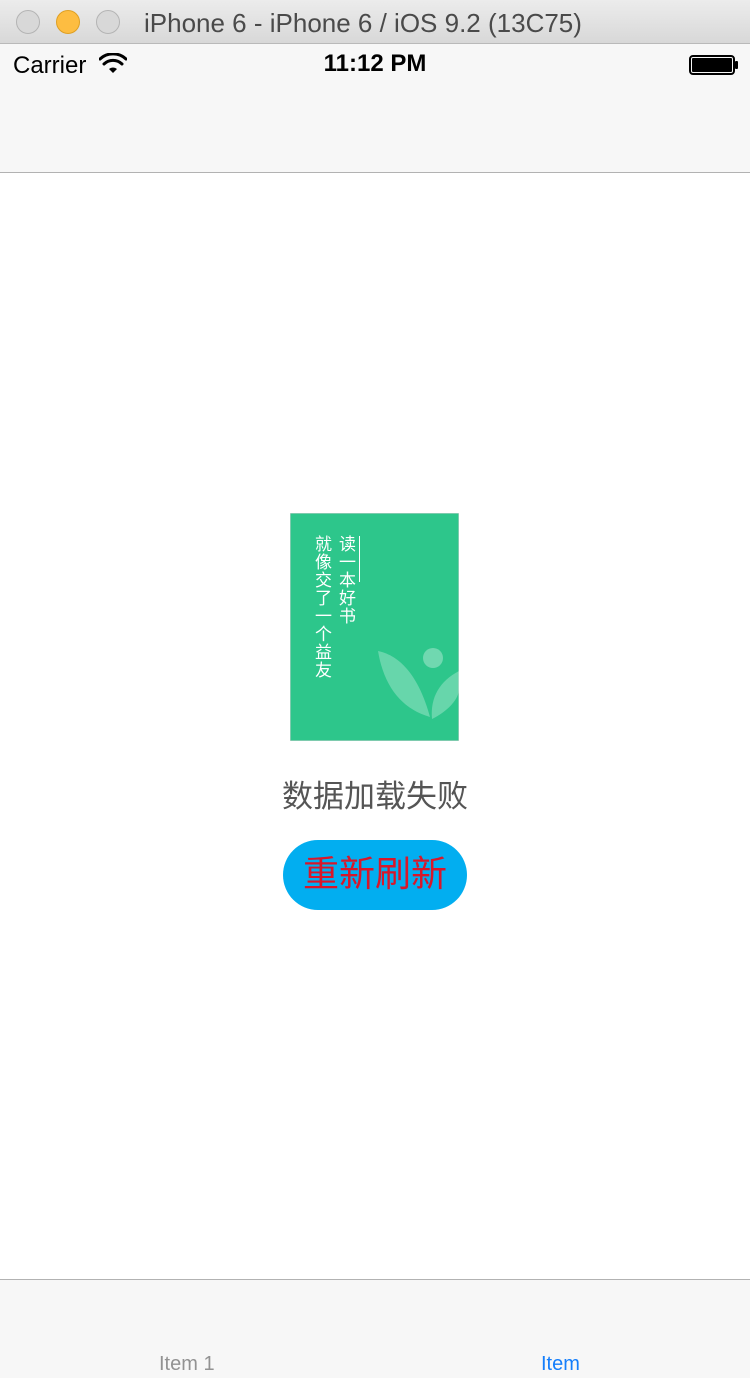  Describe the element at coordinates (713, 65) in the screenshot. I see `battery-icon` at that location.